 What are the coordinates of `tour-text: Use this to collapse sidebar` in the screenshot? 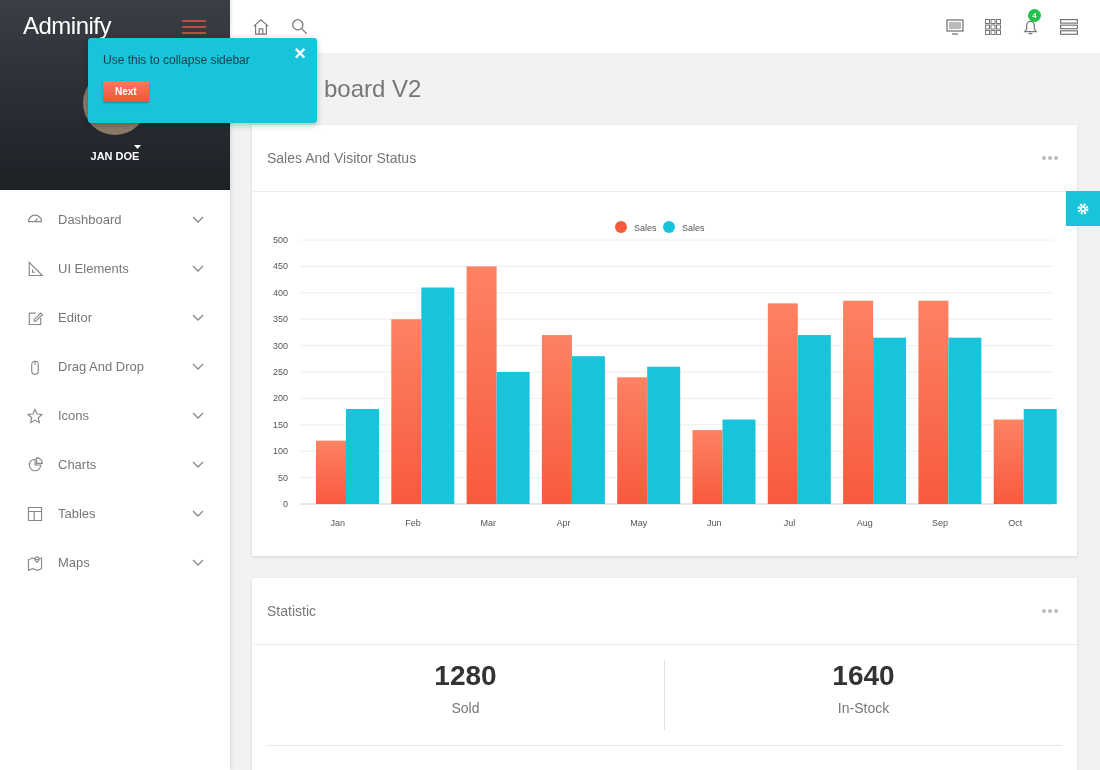 It's located at (176, 60).